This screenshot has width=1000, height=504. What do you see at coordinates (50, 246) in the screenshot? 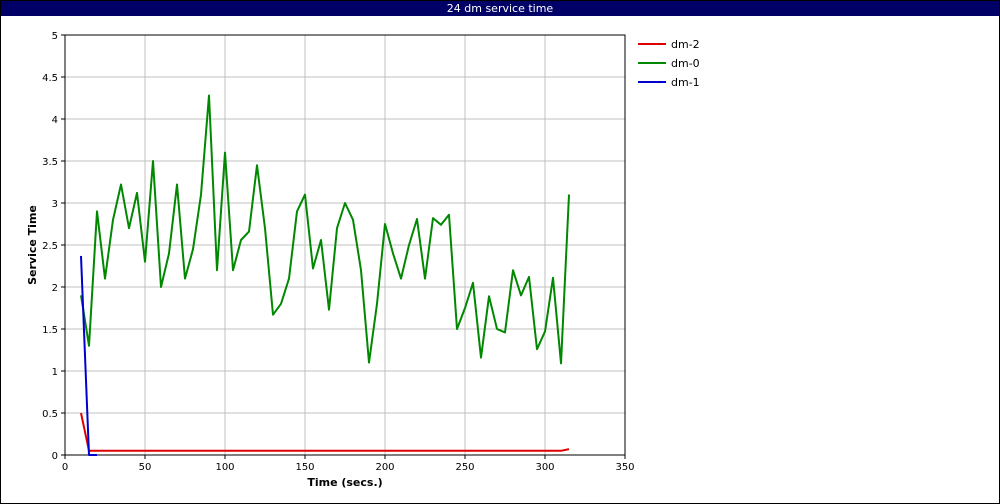
I see `y-tick-label: 2.5` at bounding box center [50, 246].